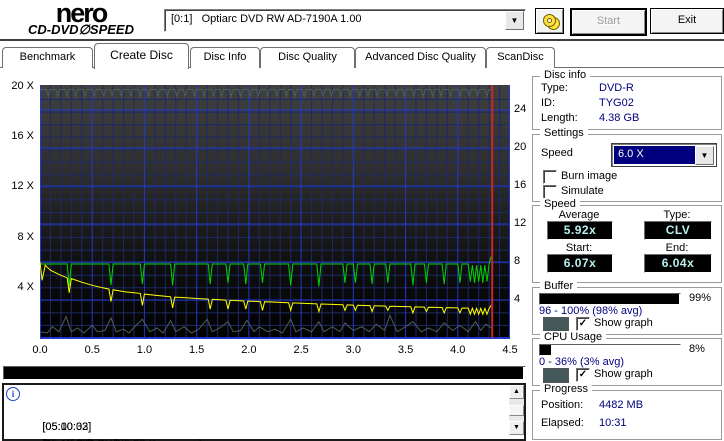  What do you see at coordinates (623, 374) in the screenshot?
I see `cpu-show-graph-label: Show graph` at bounding box center [623, 374].